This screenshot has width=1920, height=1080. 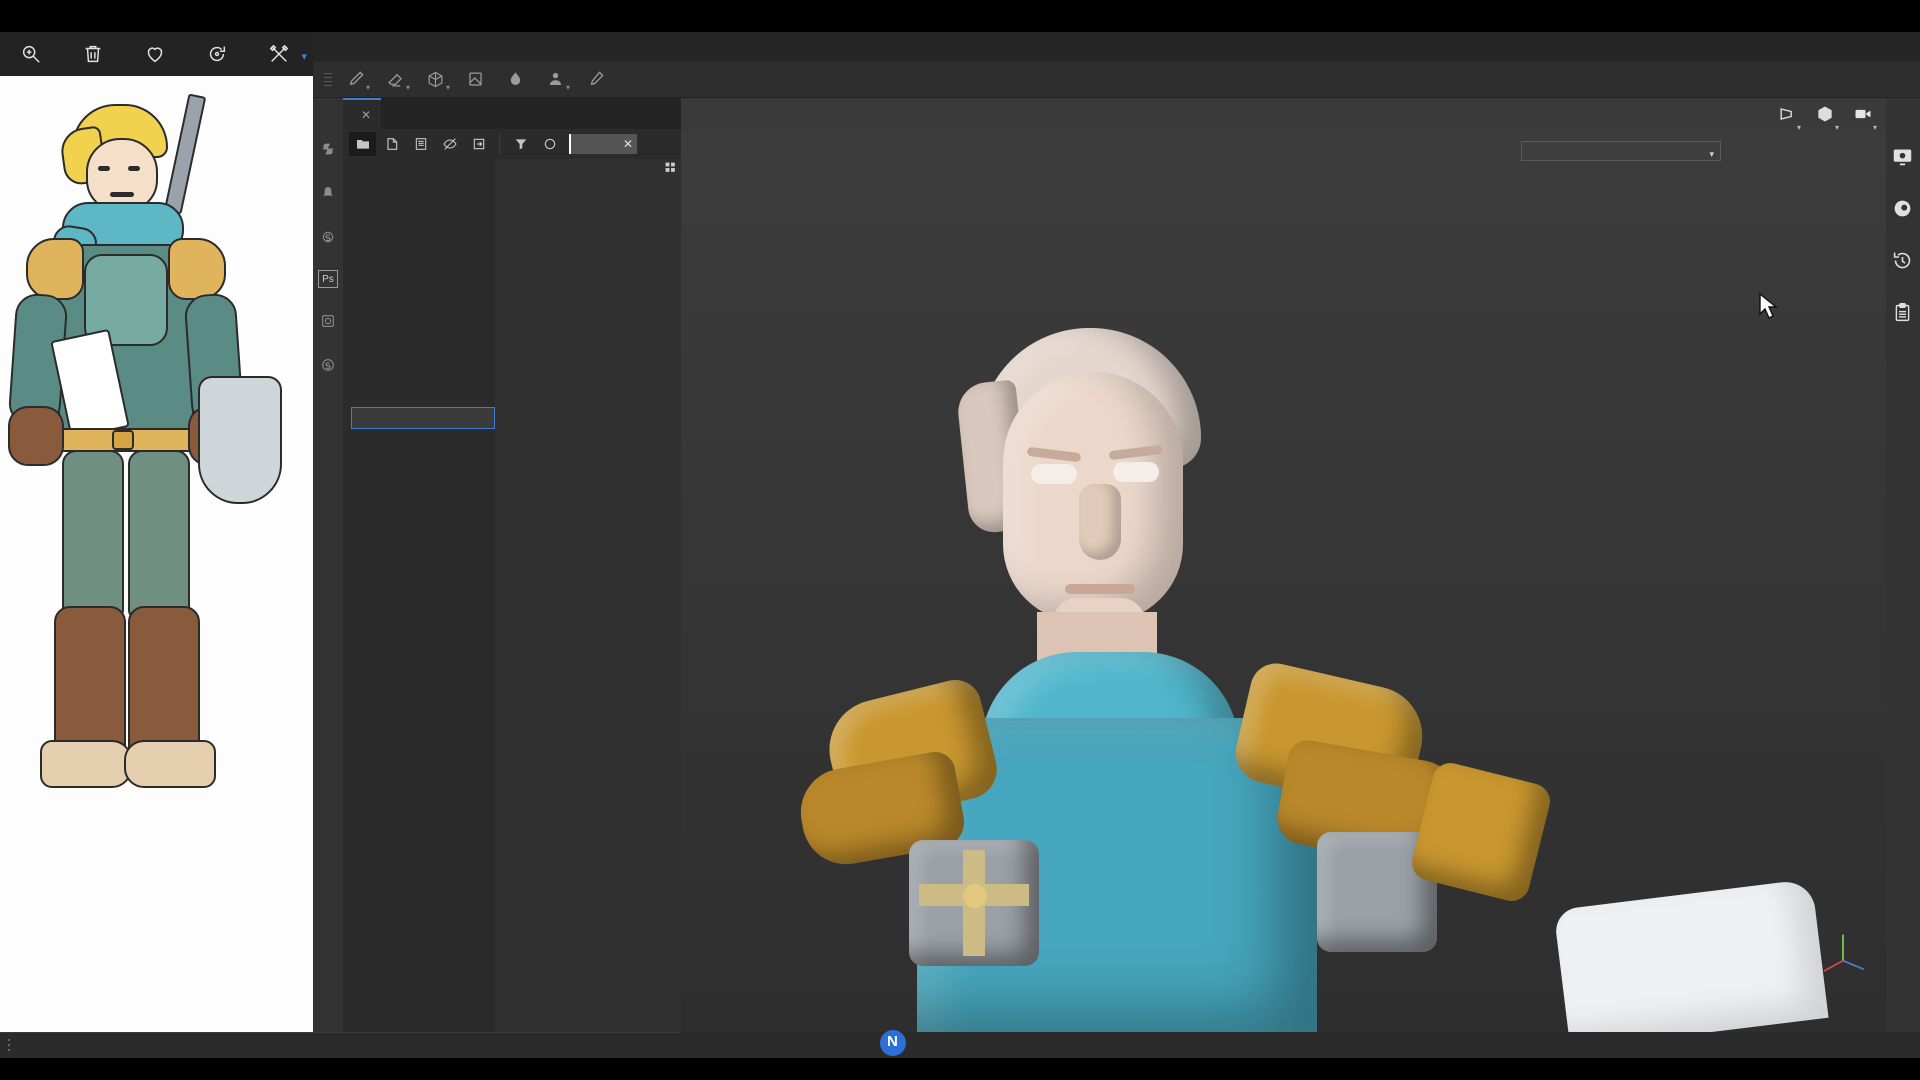 What do you see at coordinates (1116, 80) in the screenshot?
I see `tool-bar: ▾ ▾ ▾ ▾` at bounding box center [1116, 80].